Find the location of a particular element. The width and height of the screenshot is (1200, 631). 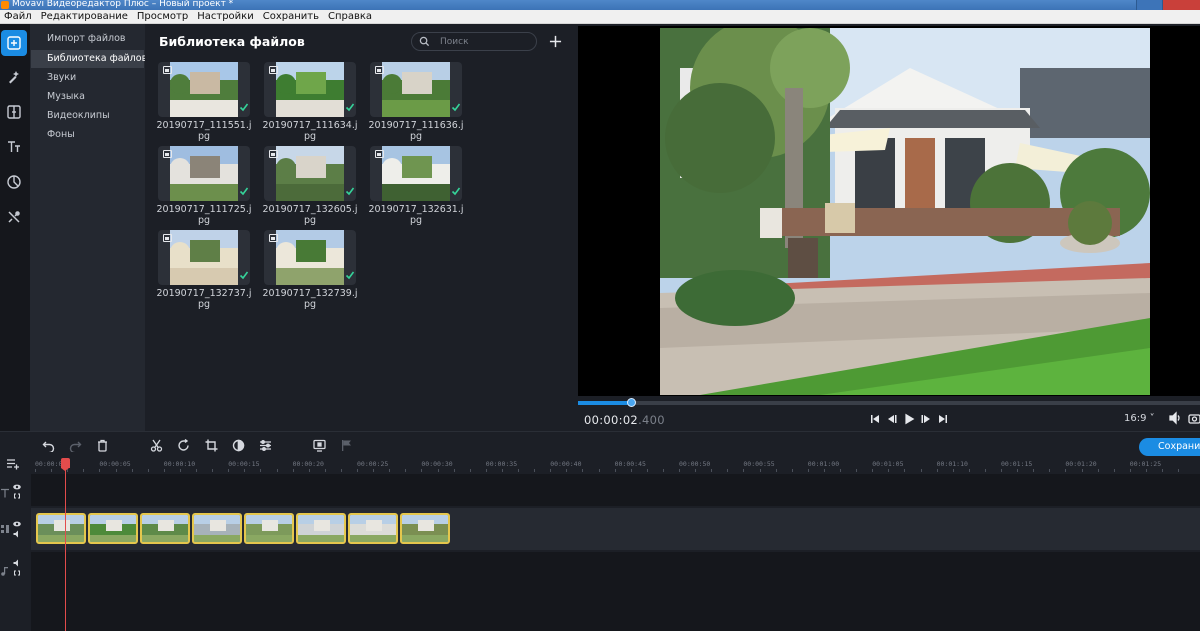

ruler-tick-label: 00:00:40 is located at coordinates (566, 464).